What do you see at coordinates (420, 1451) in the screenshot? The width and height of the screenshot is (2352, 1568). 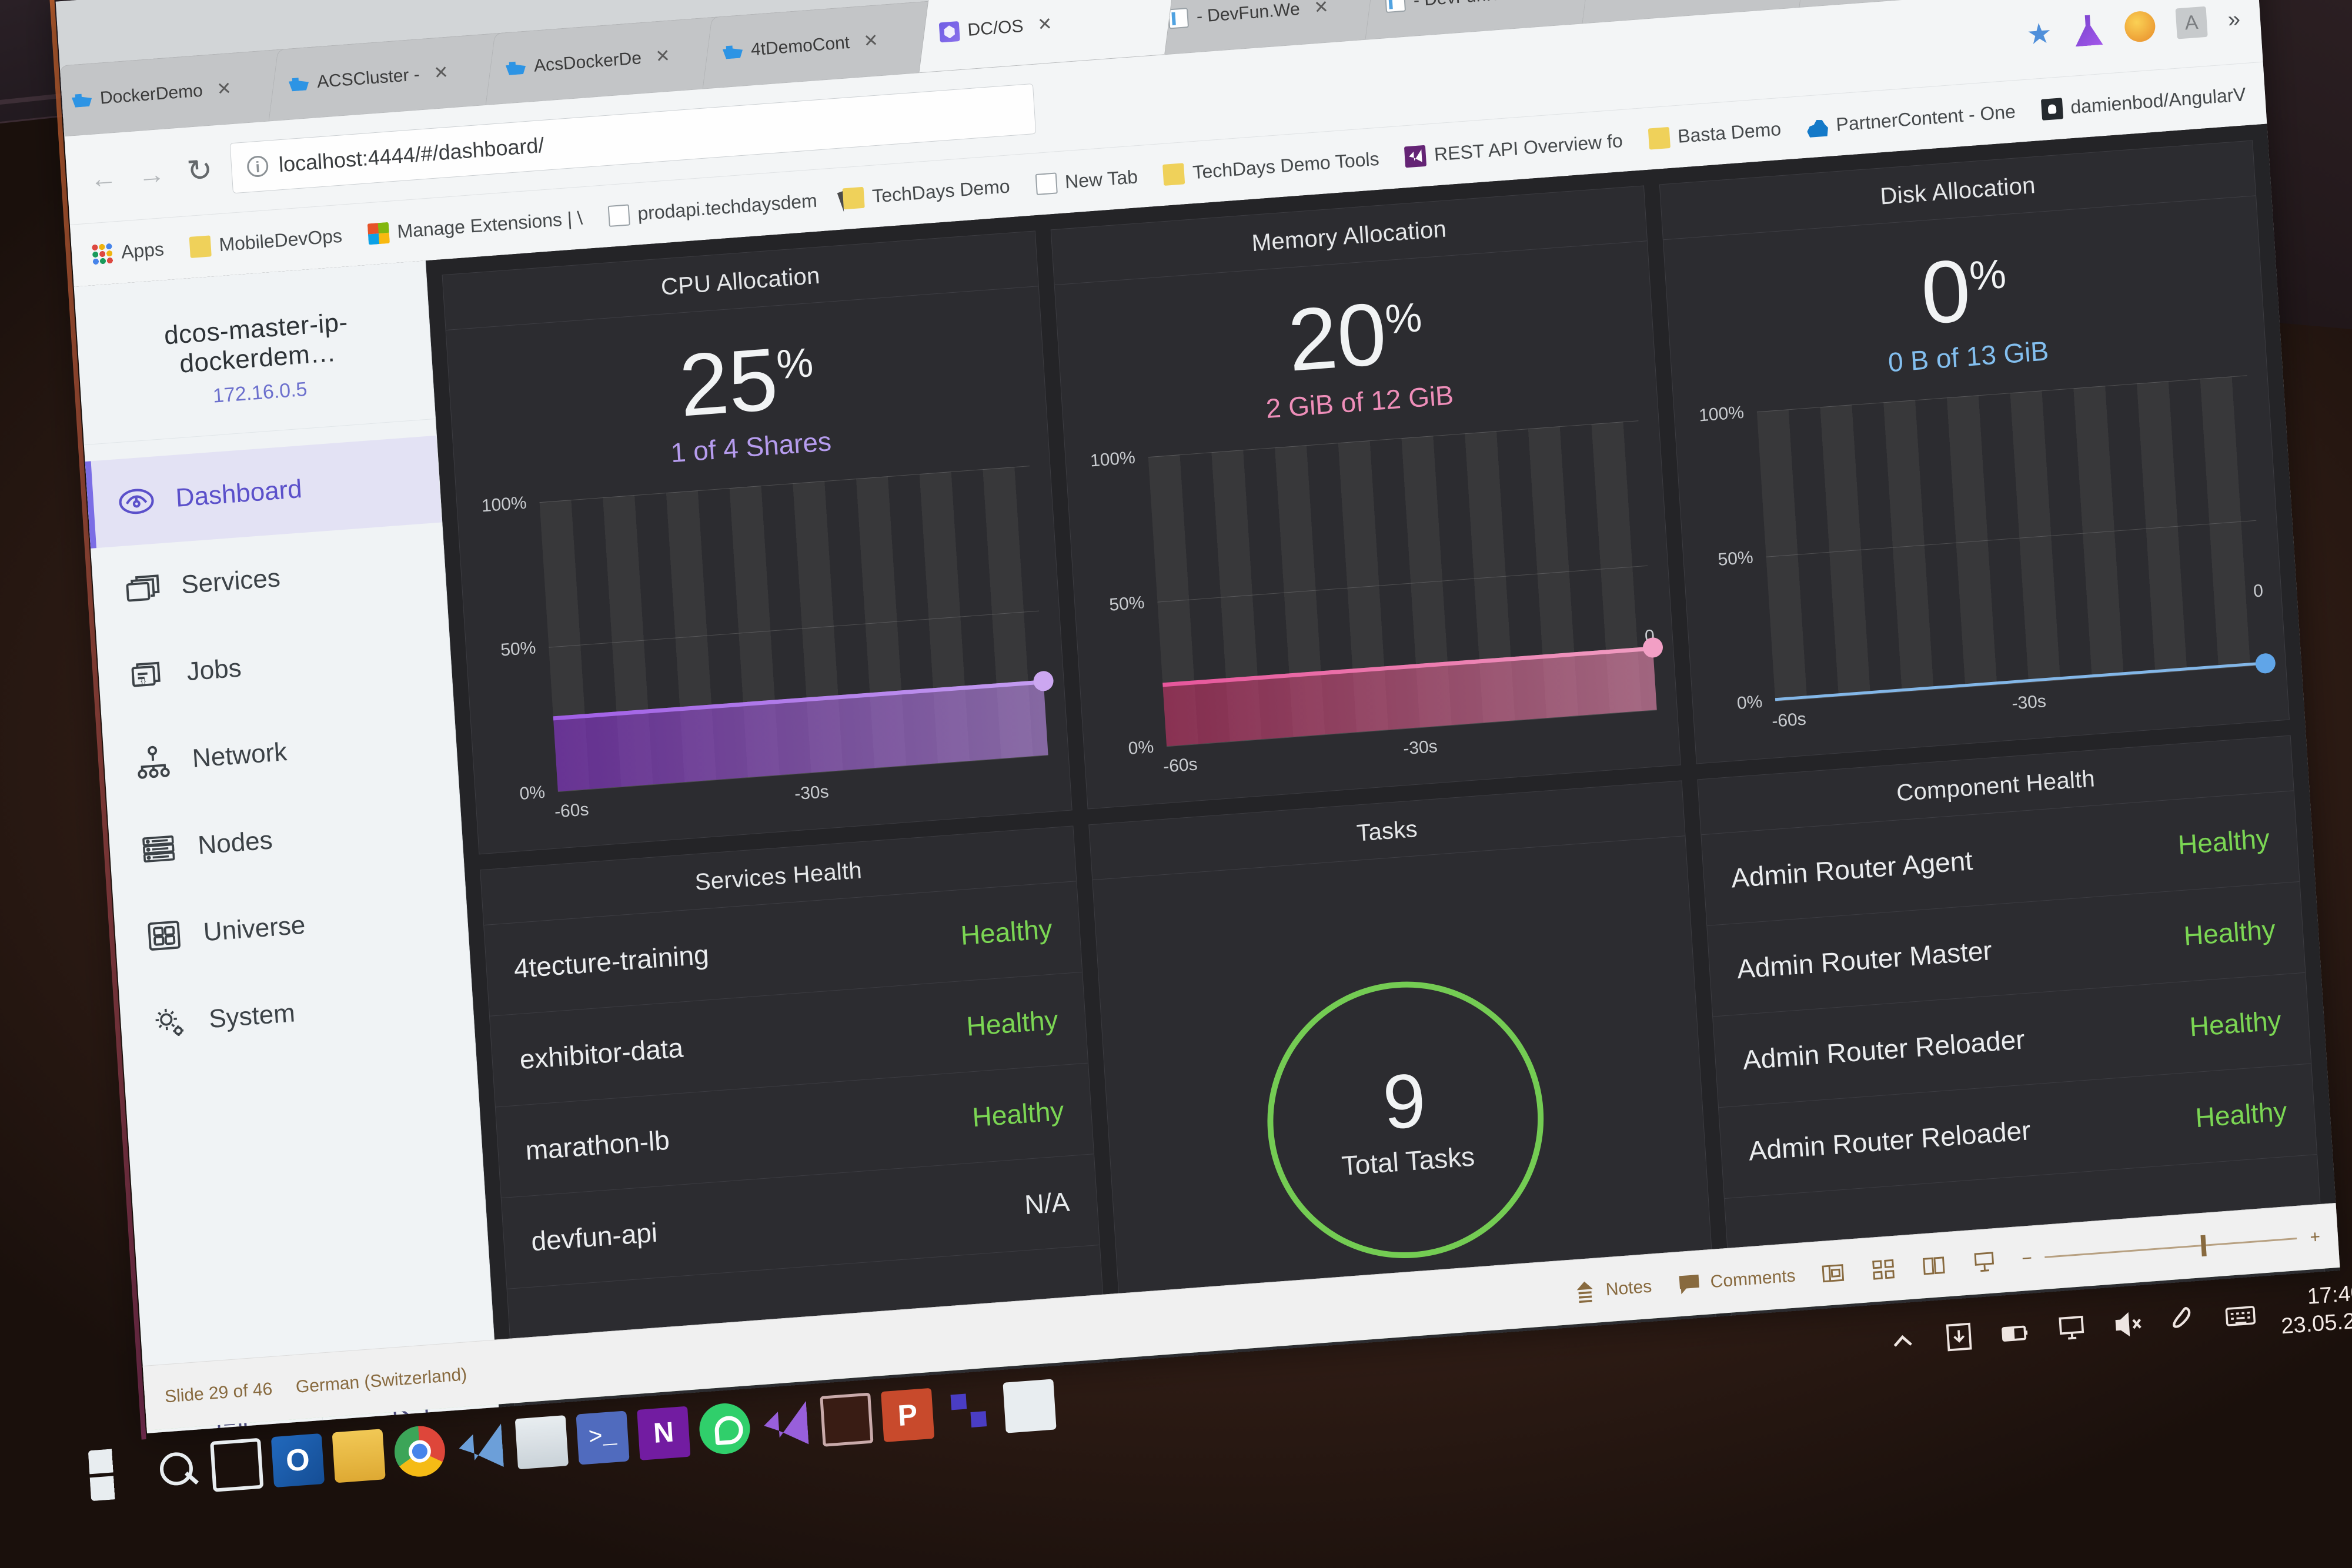 I see `chrome-icon` at bounding box center [420, 1451].